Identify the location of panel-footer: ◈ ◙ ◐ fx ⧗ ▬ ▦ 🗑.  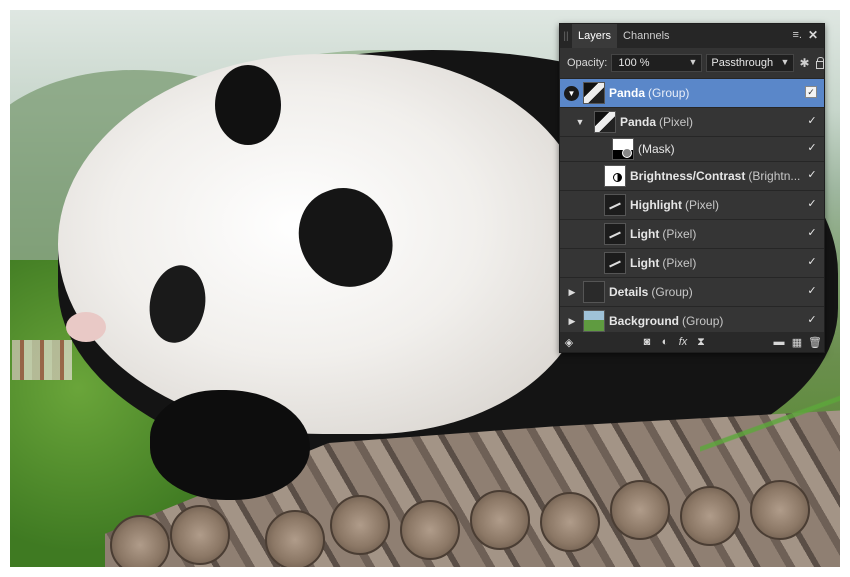
(692, 342).